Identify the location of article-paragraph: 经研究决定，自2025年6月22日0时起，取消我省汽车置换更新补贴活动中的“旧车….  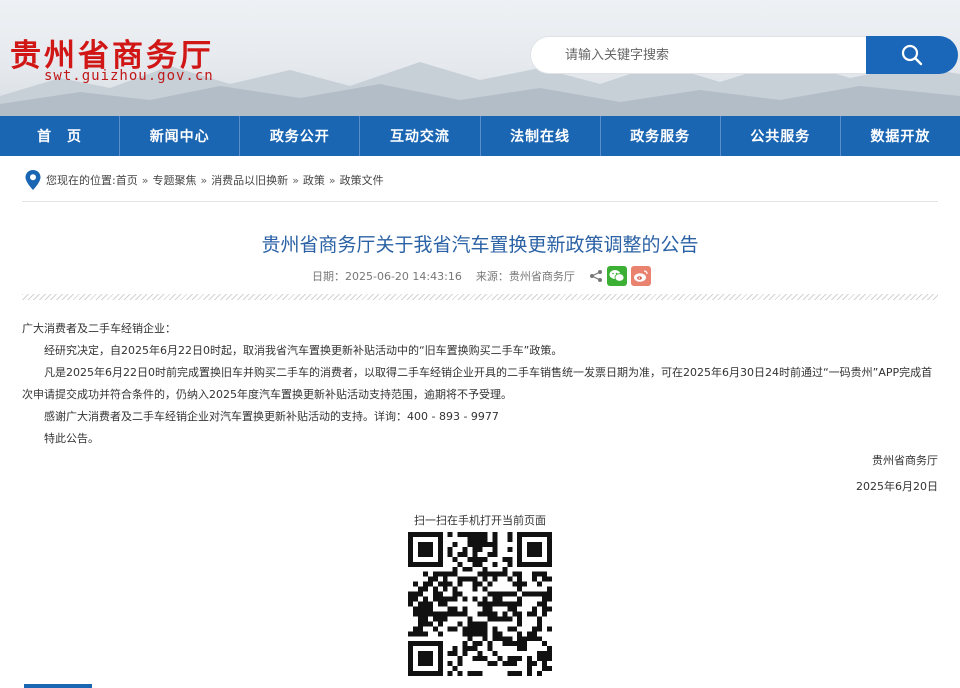
(303, 350).